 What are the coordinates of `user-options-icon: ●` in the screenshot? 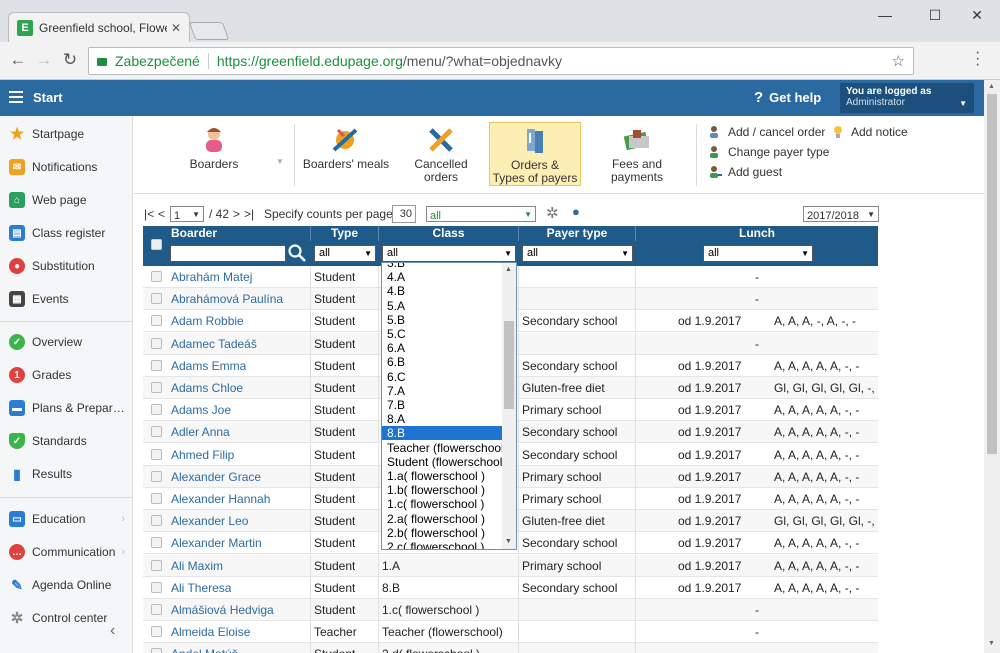 It's located at (576, 211).